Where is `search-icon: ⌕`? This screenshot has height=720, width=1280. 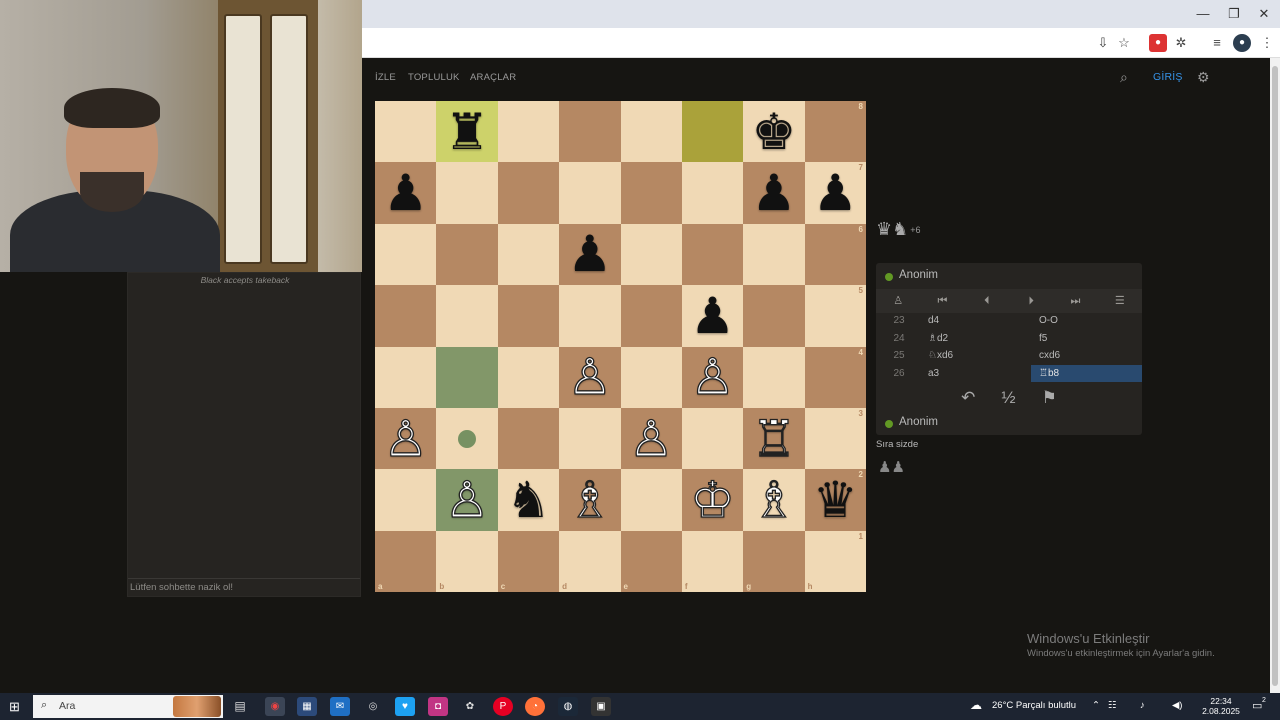
search-icon: ⌕ is located at coordinates (1124, 77).